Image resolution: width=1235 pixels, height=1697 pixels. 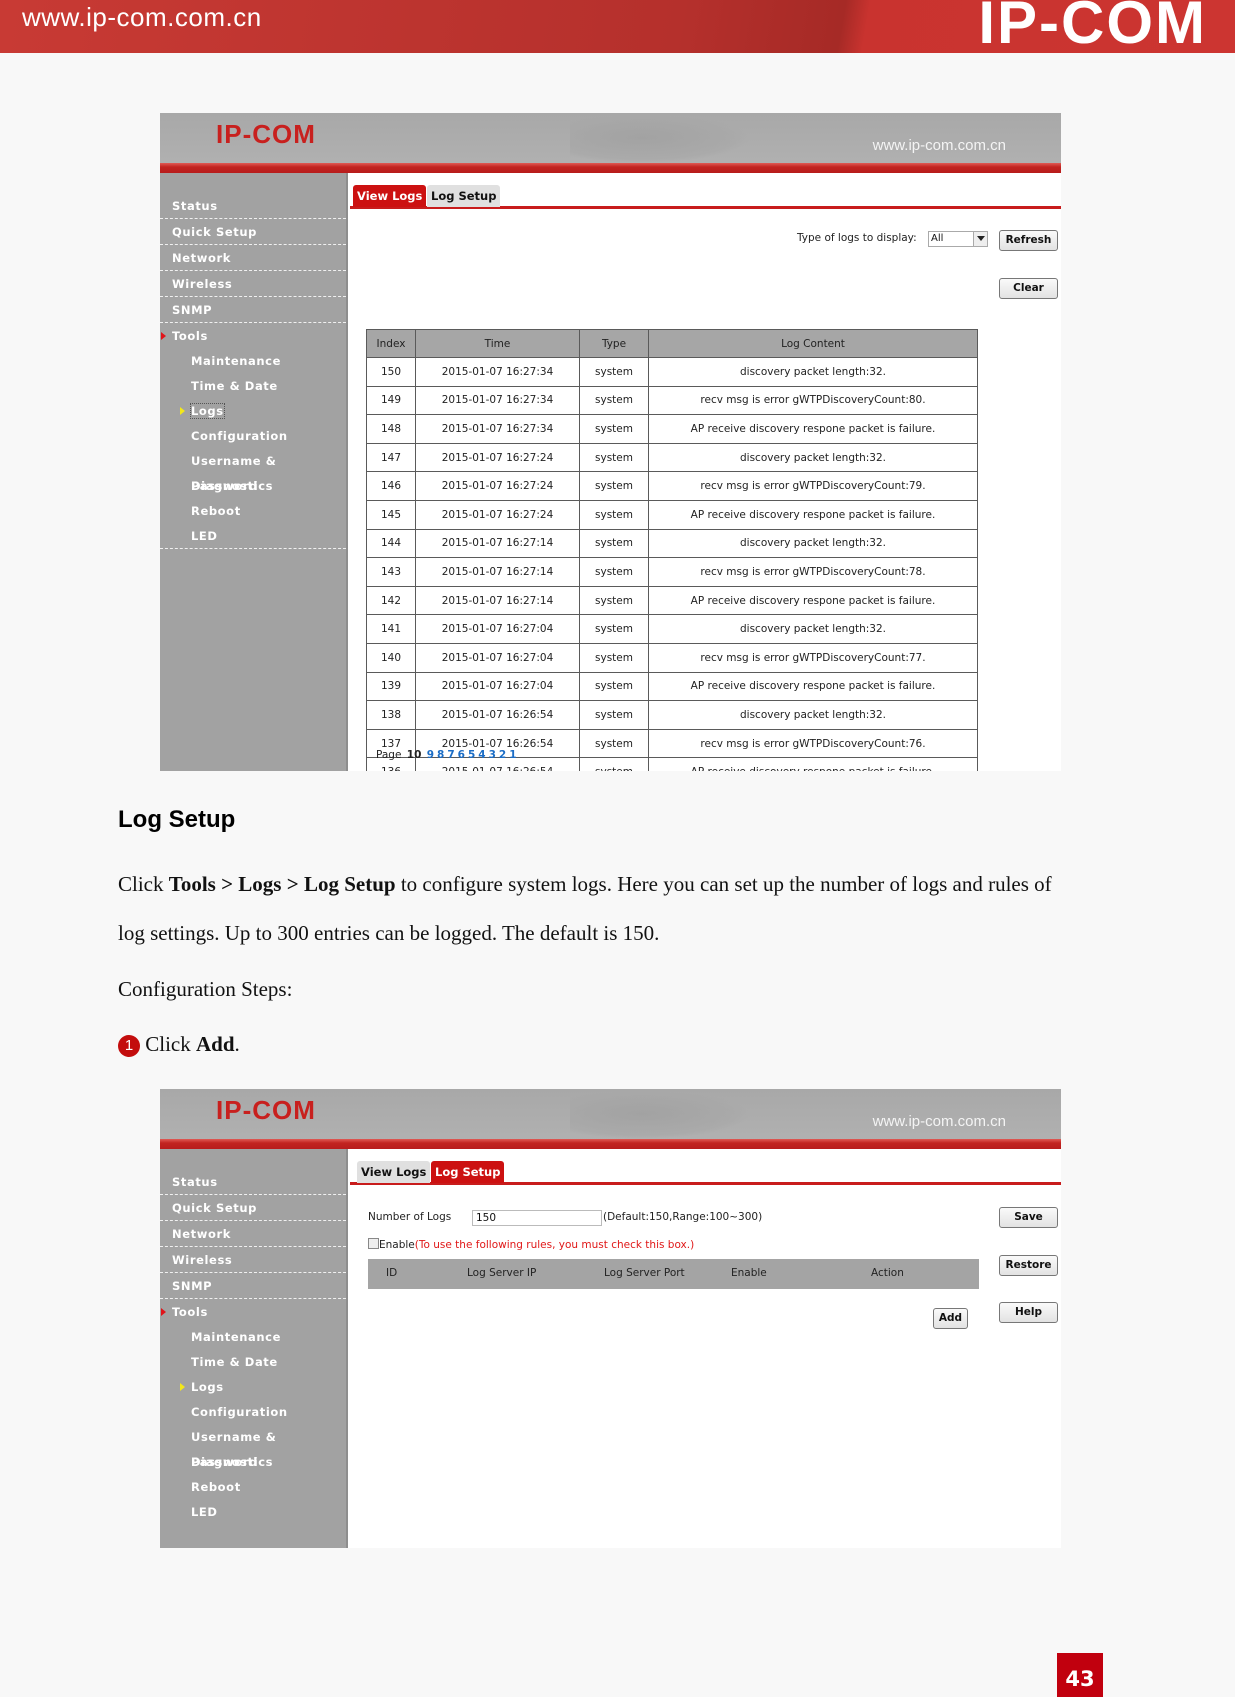 What do you see at coordinates (440, 755) in the screenshot?
I see `page-link: 8` at bounding box center [440, 755].